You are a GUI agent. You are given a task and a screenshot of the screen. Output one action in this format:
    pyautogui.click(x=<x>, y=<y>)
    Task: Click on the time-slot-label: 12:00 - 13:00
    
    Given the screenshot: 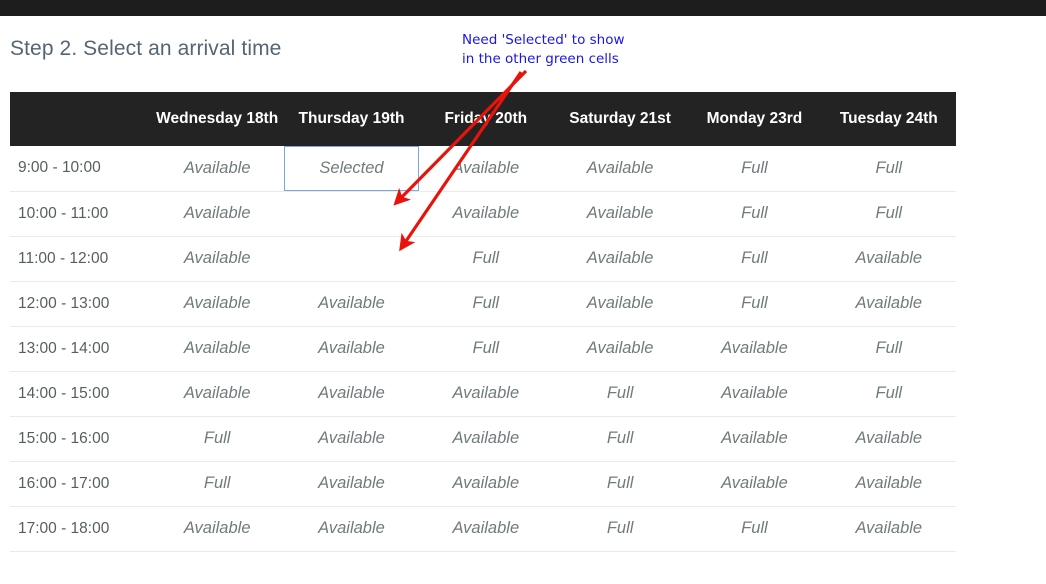 What is the action you would take?
    pyautogui.click(x=80, y=304)
    